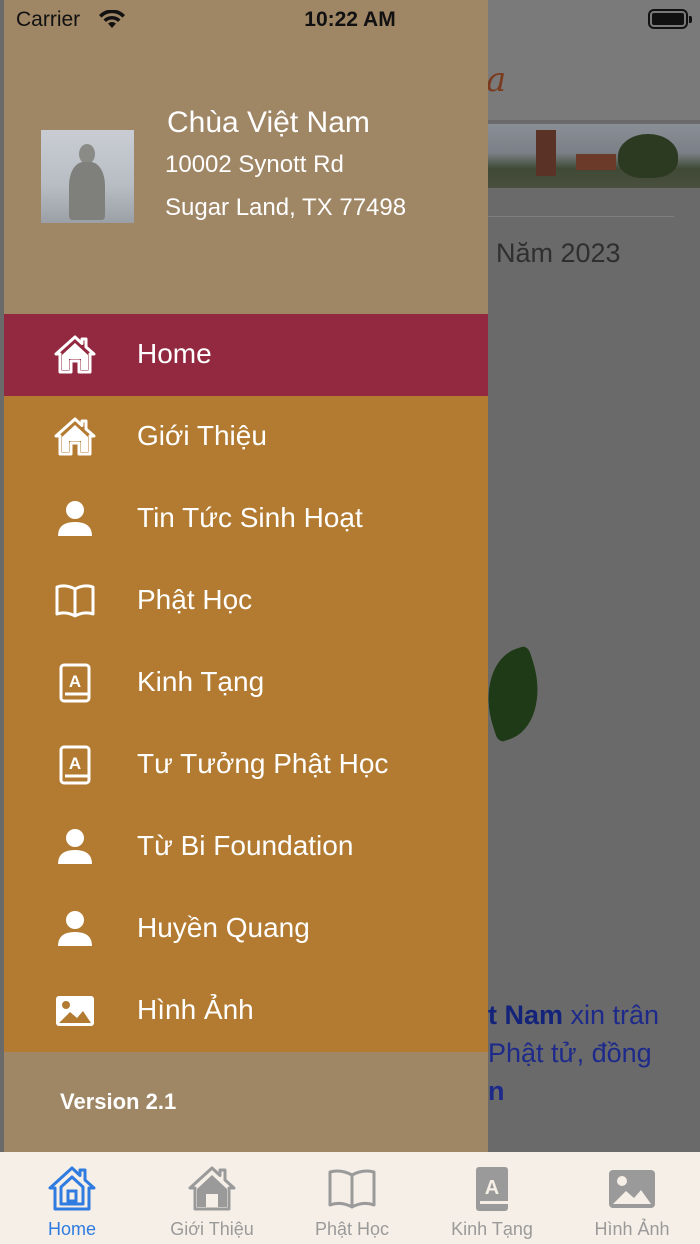  Describe the element at coordinates (632, 1229) in the screenshot. I see `tab-label: Hình Ảnh` at that location.